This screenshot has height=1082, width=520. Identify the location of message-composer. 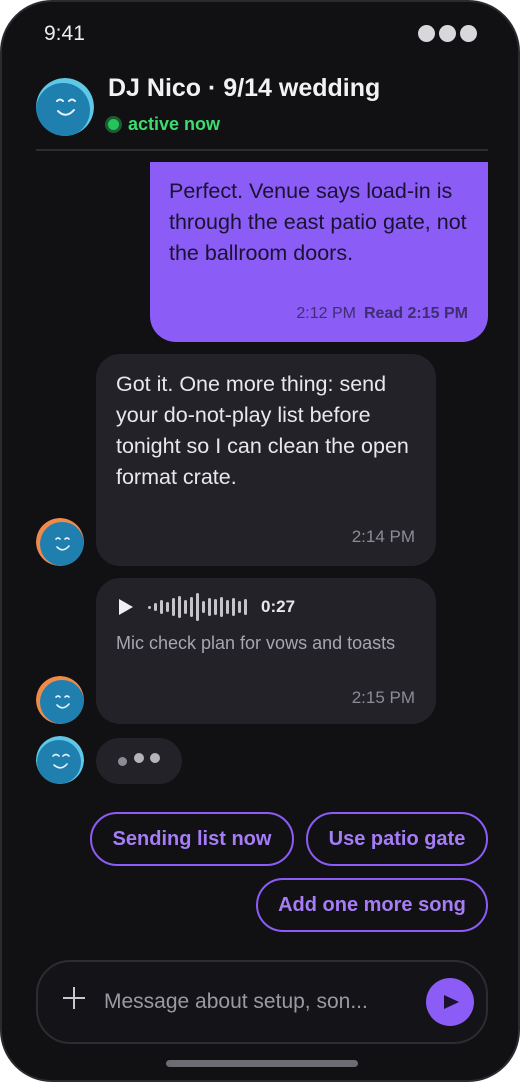
(262, 1002).